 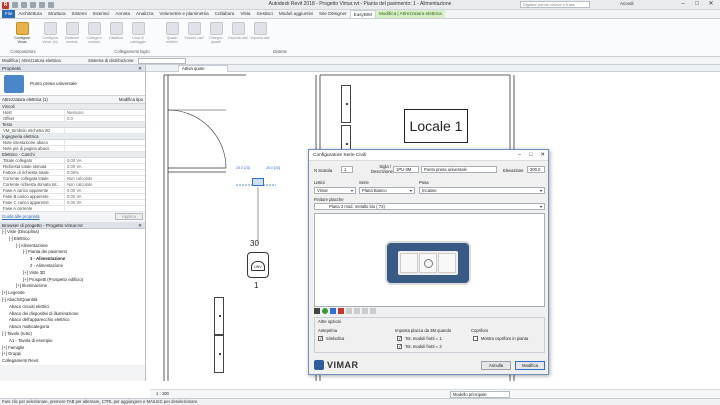 I want to click on tree-item: Abaco multicategoria, so click(x=73, y=327).